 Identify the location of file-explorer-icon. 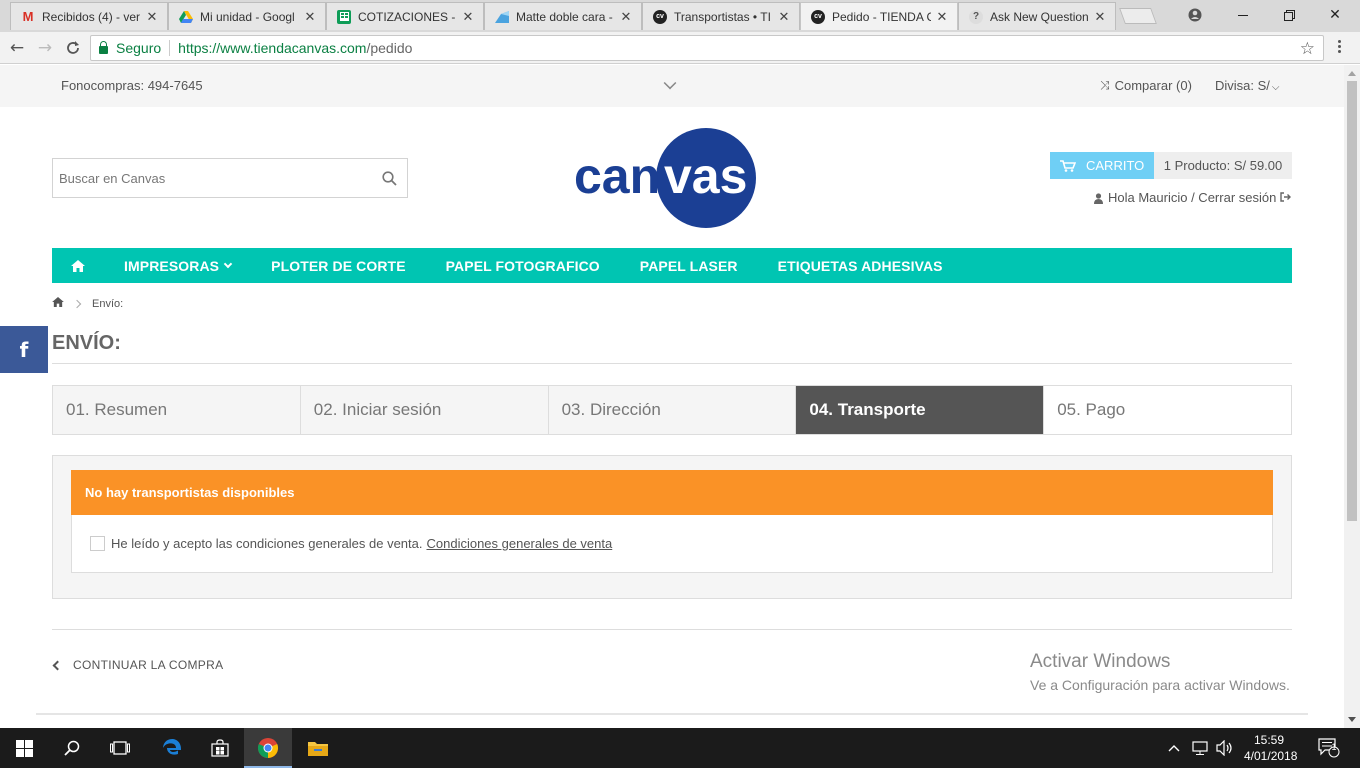
(318, 748).